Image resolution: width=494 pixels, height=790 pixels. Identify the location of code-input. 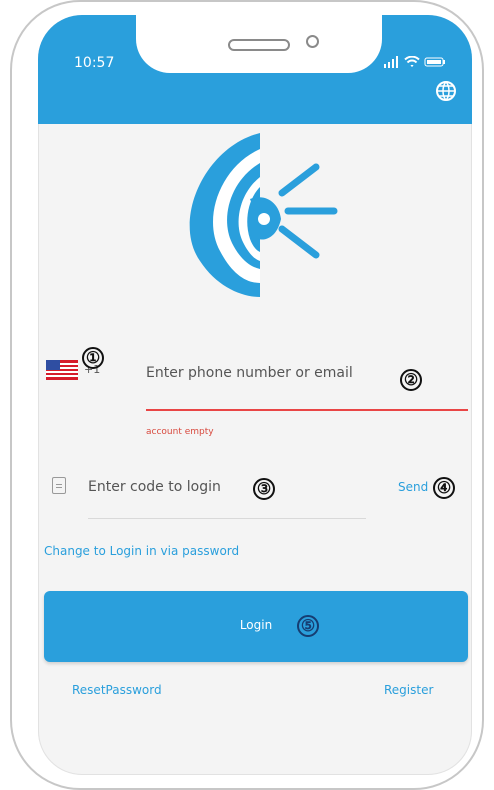
(168, 487).